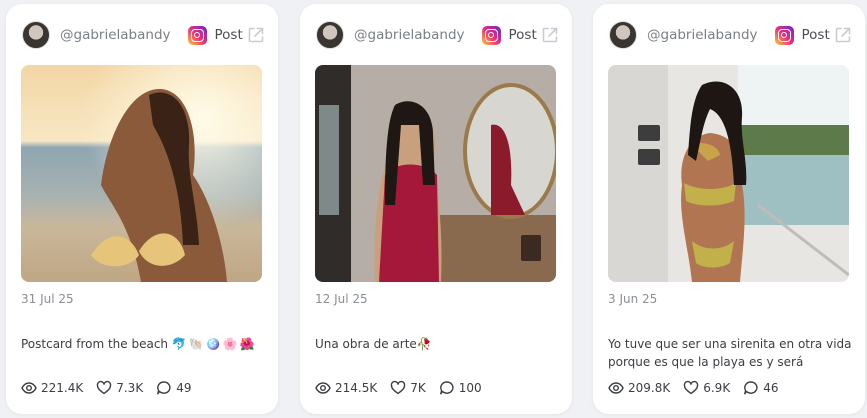 Image resolution: width=867 pixels, height=418 pixels. What do you see at coordinates (366, 344) in the screenshot?
I see `caption-text: Una obra de arte` at bounding box center [366, 344].